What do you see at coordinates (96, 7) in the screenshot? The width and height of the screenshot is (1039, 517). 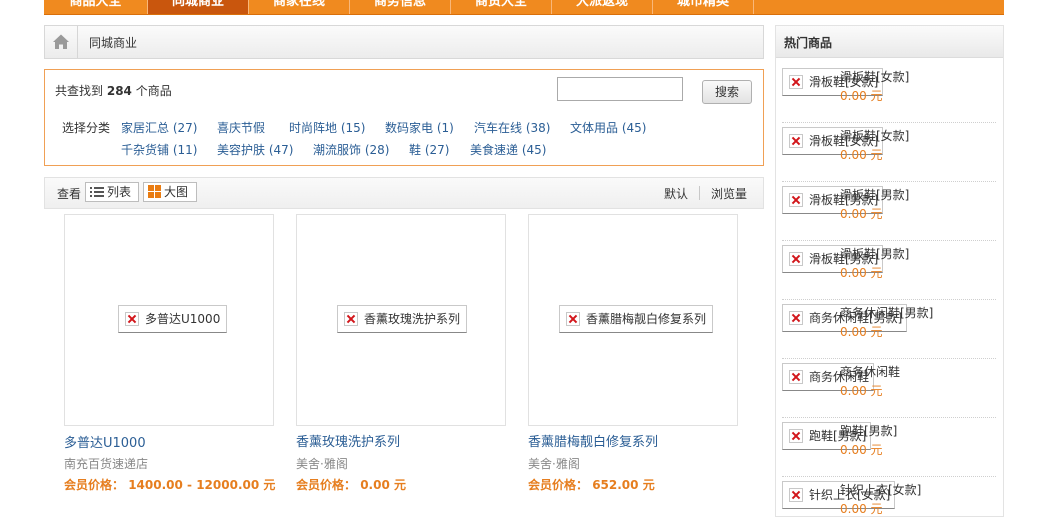 I see `nav-tab-all-goods: 商品大全` at bounding box center [96, 7].